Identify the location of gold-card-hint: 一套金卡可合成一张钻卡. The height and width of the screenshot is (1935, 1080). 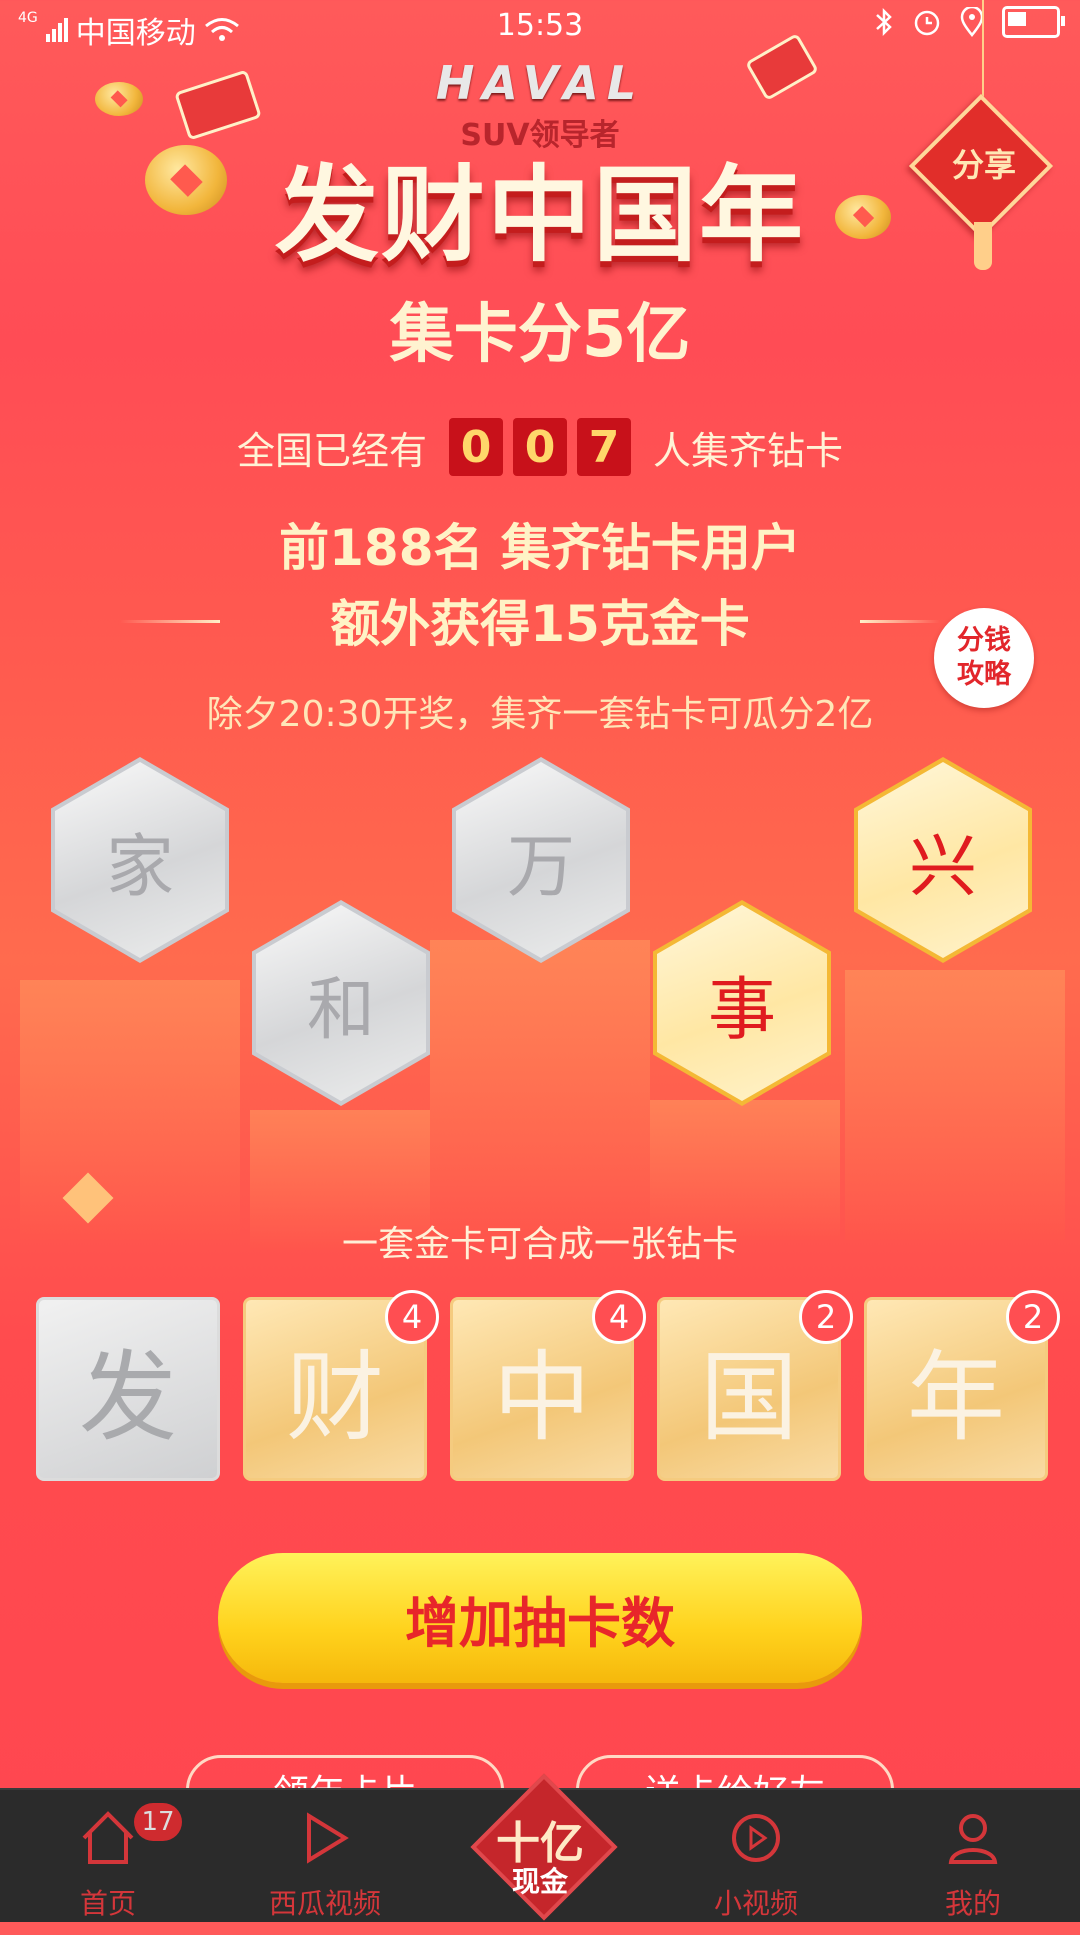
(539, 1244).